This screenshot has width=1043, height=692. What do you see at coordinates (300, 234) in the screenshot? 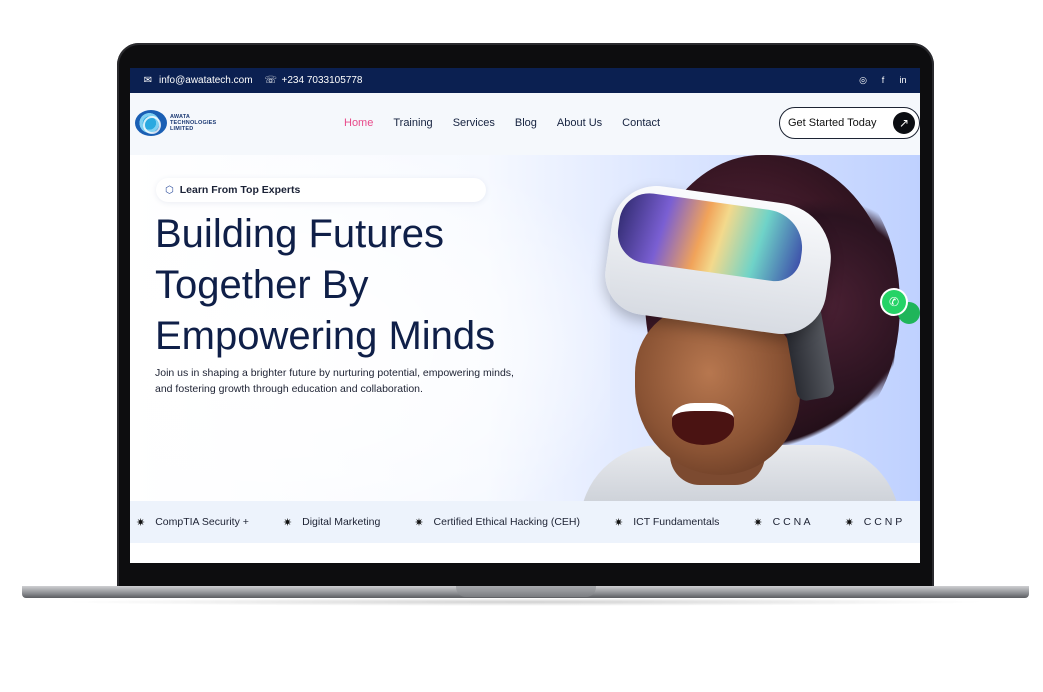
I see `headline-line-1: Building Futures` at bounding box center [300, 234].